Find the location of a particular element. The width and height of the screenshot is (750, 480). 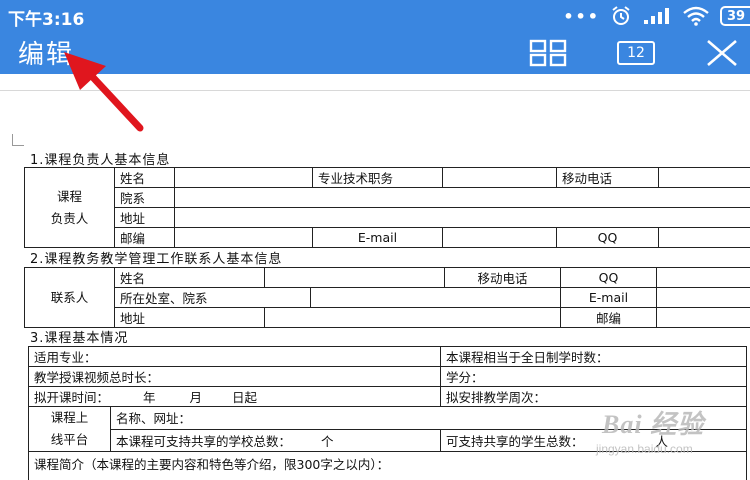

contact-office-field is located at coordinates (435, 297).